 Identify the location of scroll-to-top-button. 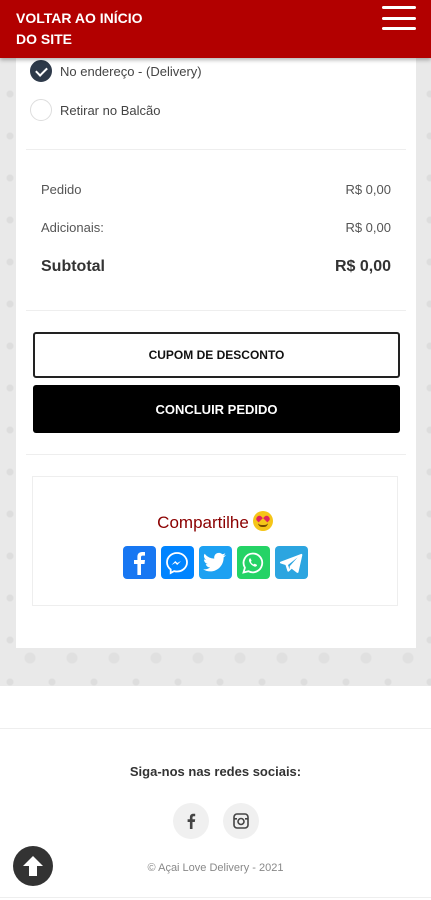
(33, 866).